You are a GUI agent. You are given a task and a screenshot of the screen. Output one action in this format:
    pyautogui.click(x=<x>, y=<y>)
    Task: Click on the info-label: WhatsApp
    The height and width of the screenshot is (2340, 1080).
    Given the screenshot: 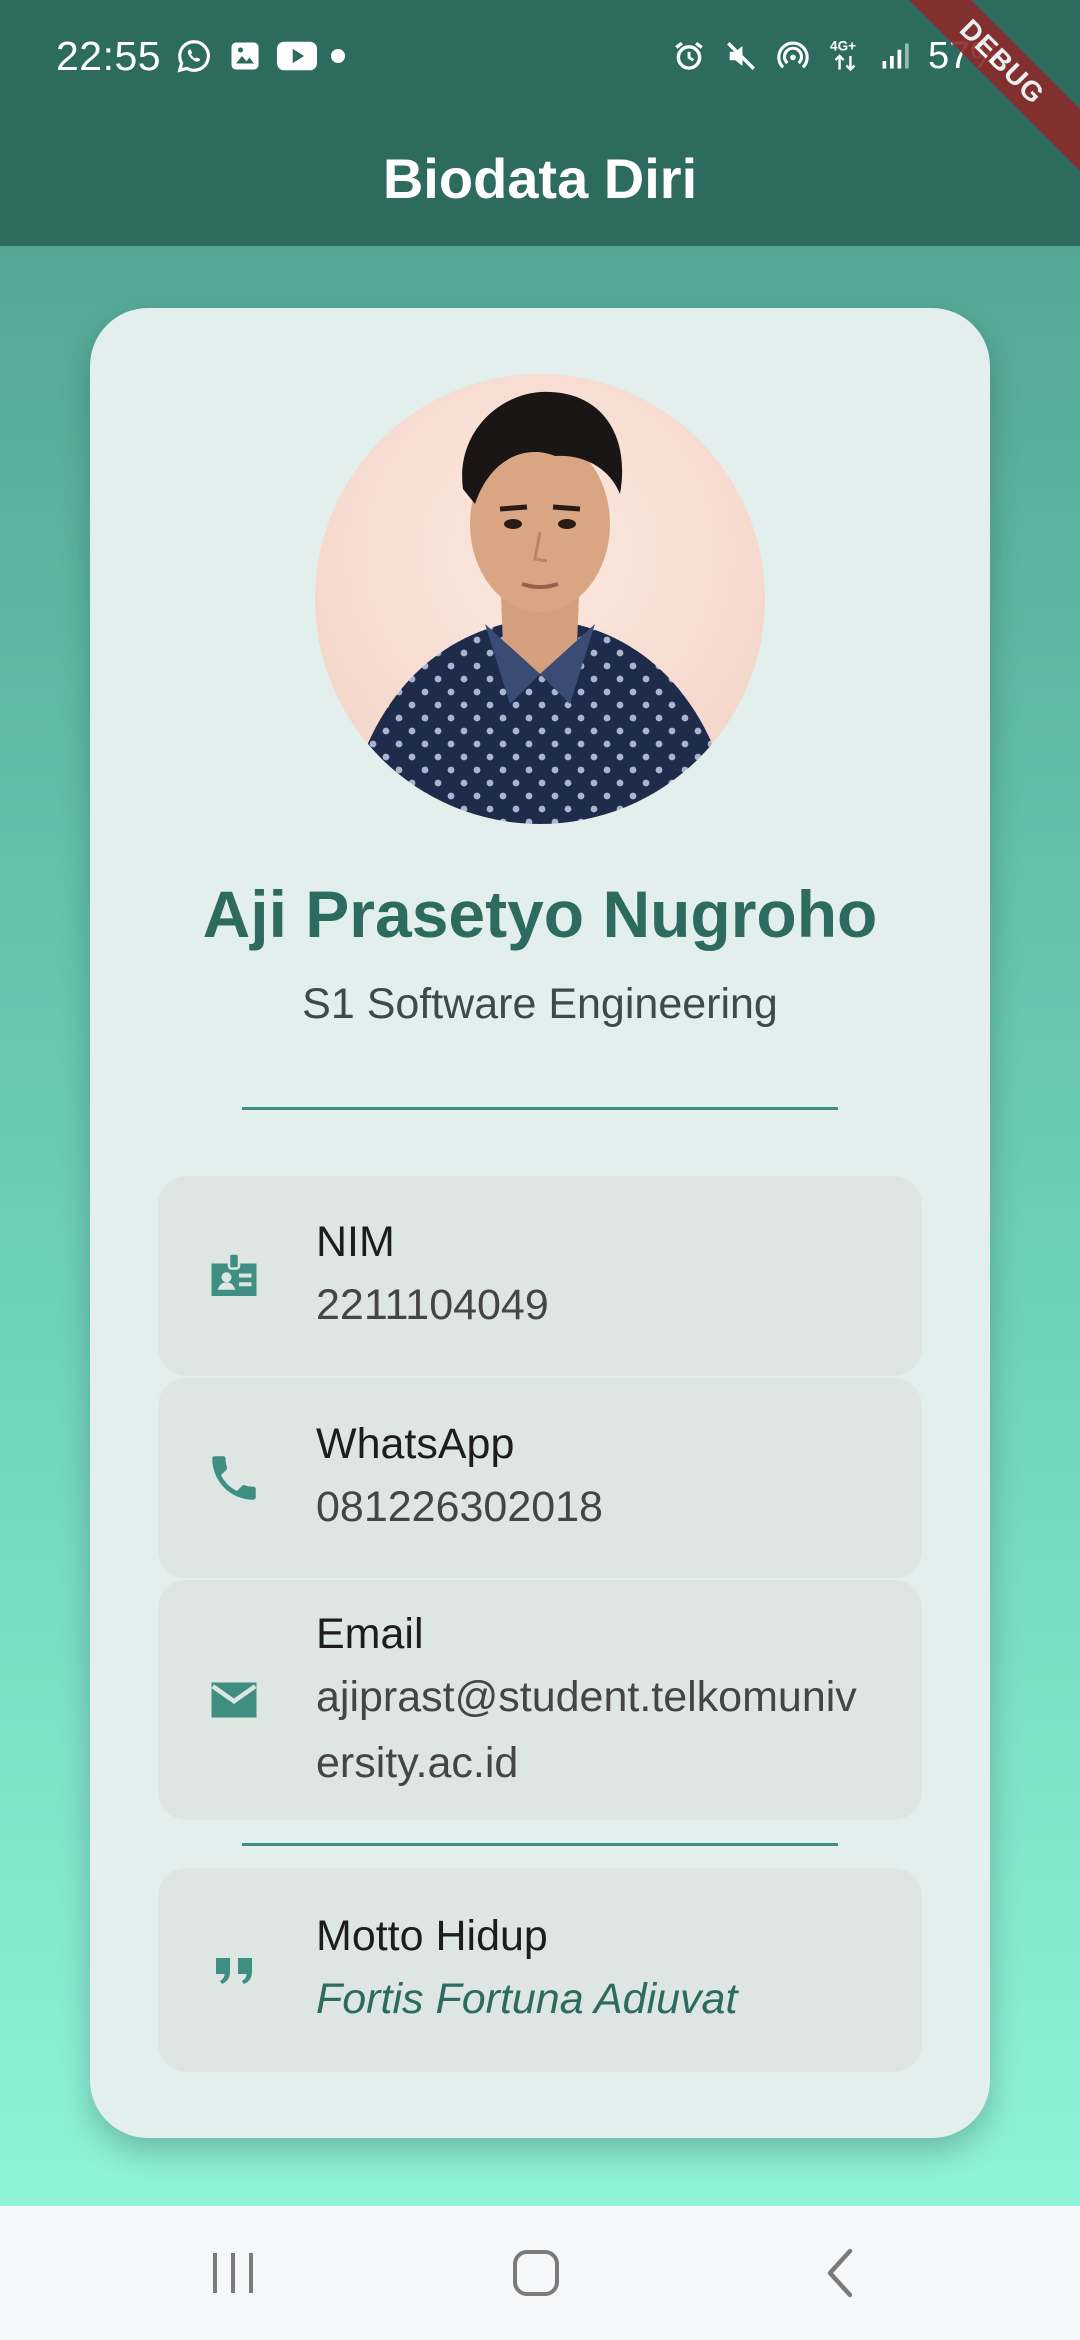 What is the action you would take?
    pyautogui.click(x=415, y=1444)
    